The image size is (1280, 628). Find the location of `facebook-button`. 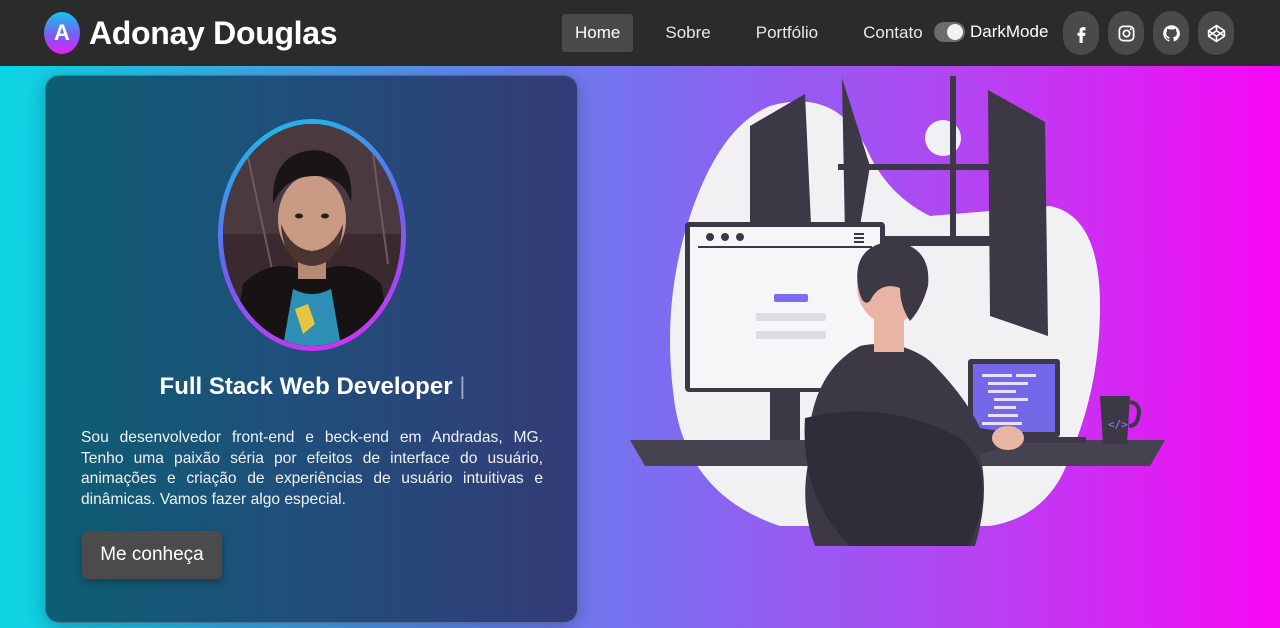

facebook-button is located at coordinates (1081, 33).